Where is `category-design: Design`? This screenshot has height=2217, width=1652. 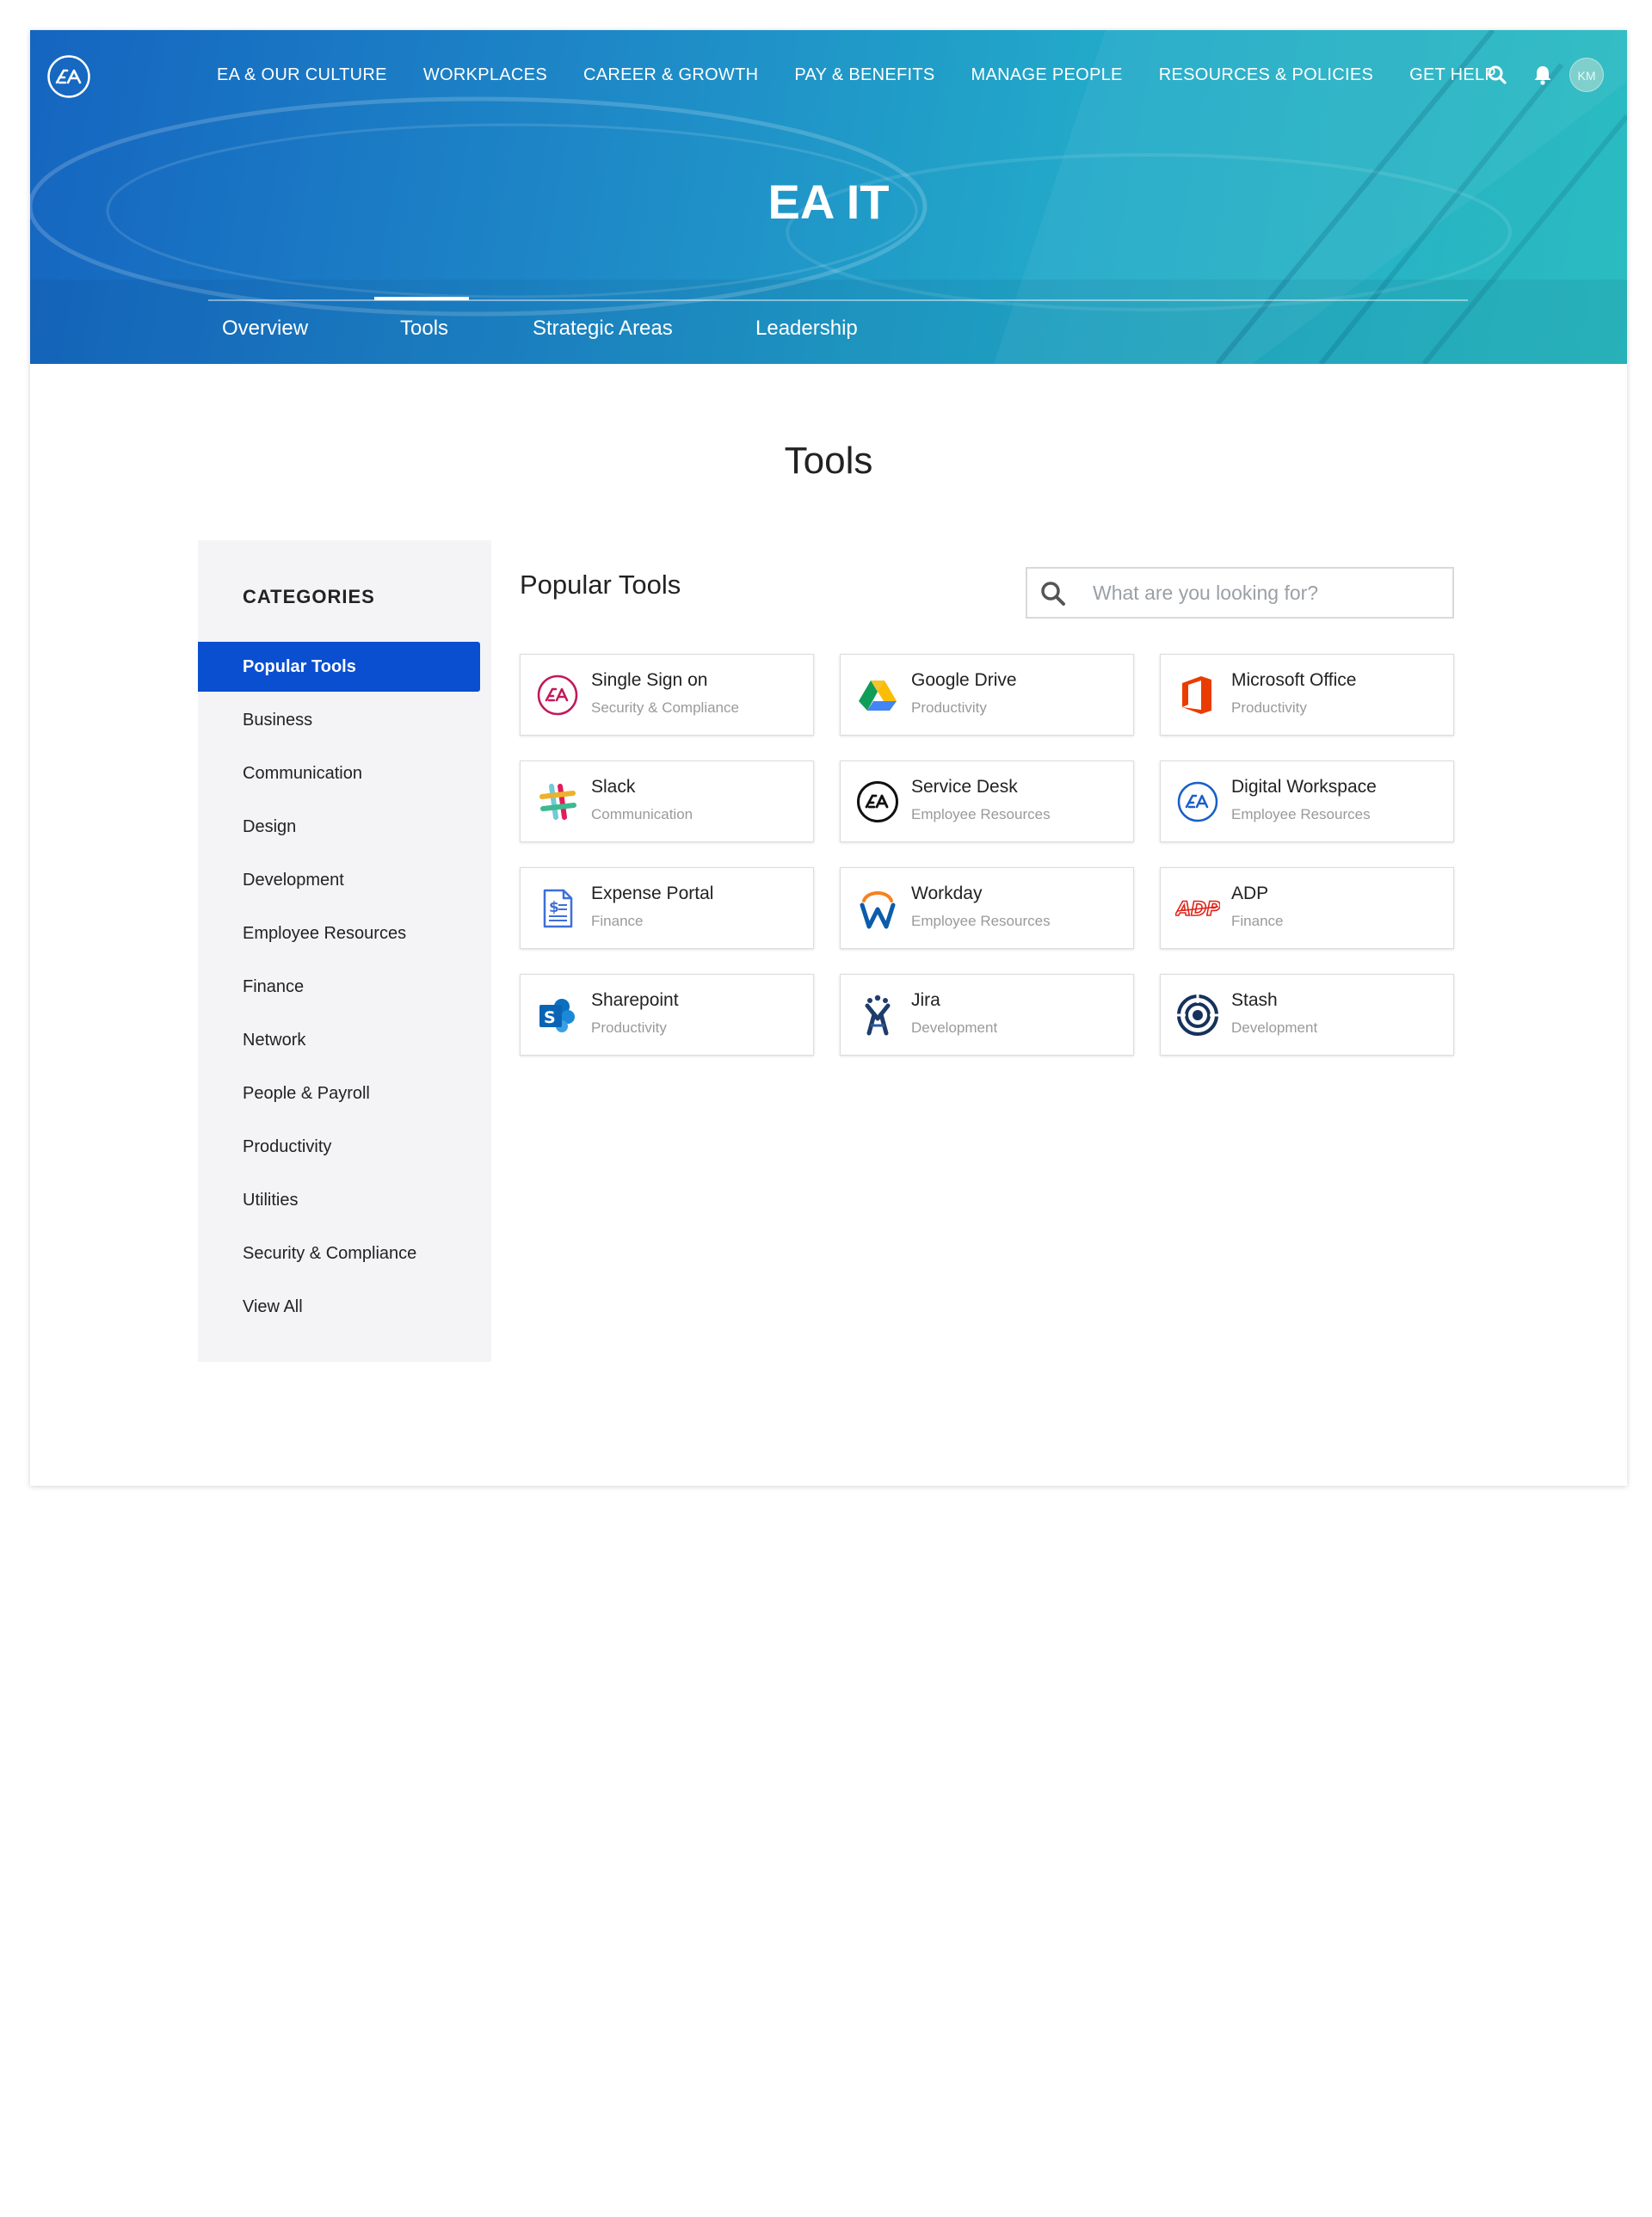 category-design: Design is located at coordinates (339, 827).